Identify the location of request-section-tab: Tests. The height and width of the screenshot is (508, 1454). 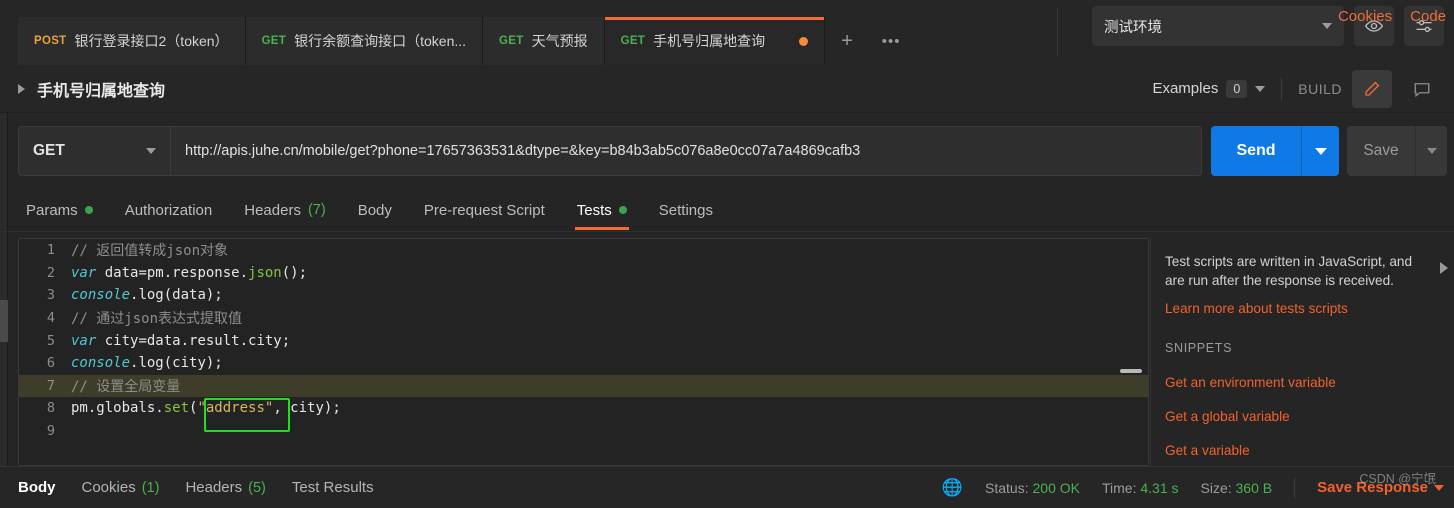
(602, 210).